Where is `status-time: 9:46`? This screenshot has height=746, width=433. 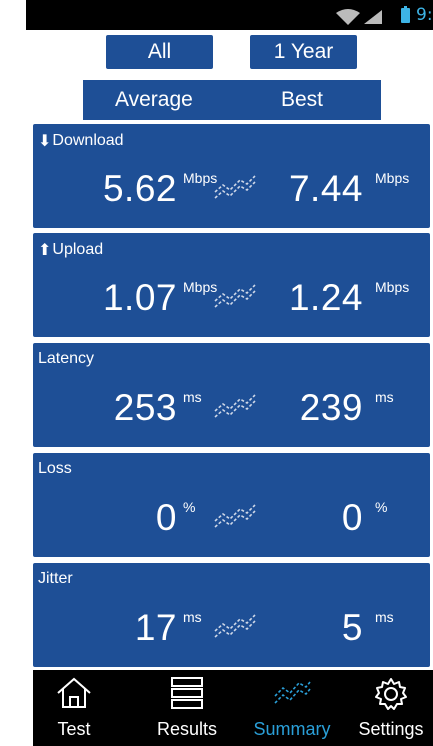 status-time: 9:46 is located at coordinates (424, 15).